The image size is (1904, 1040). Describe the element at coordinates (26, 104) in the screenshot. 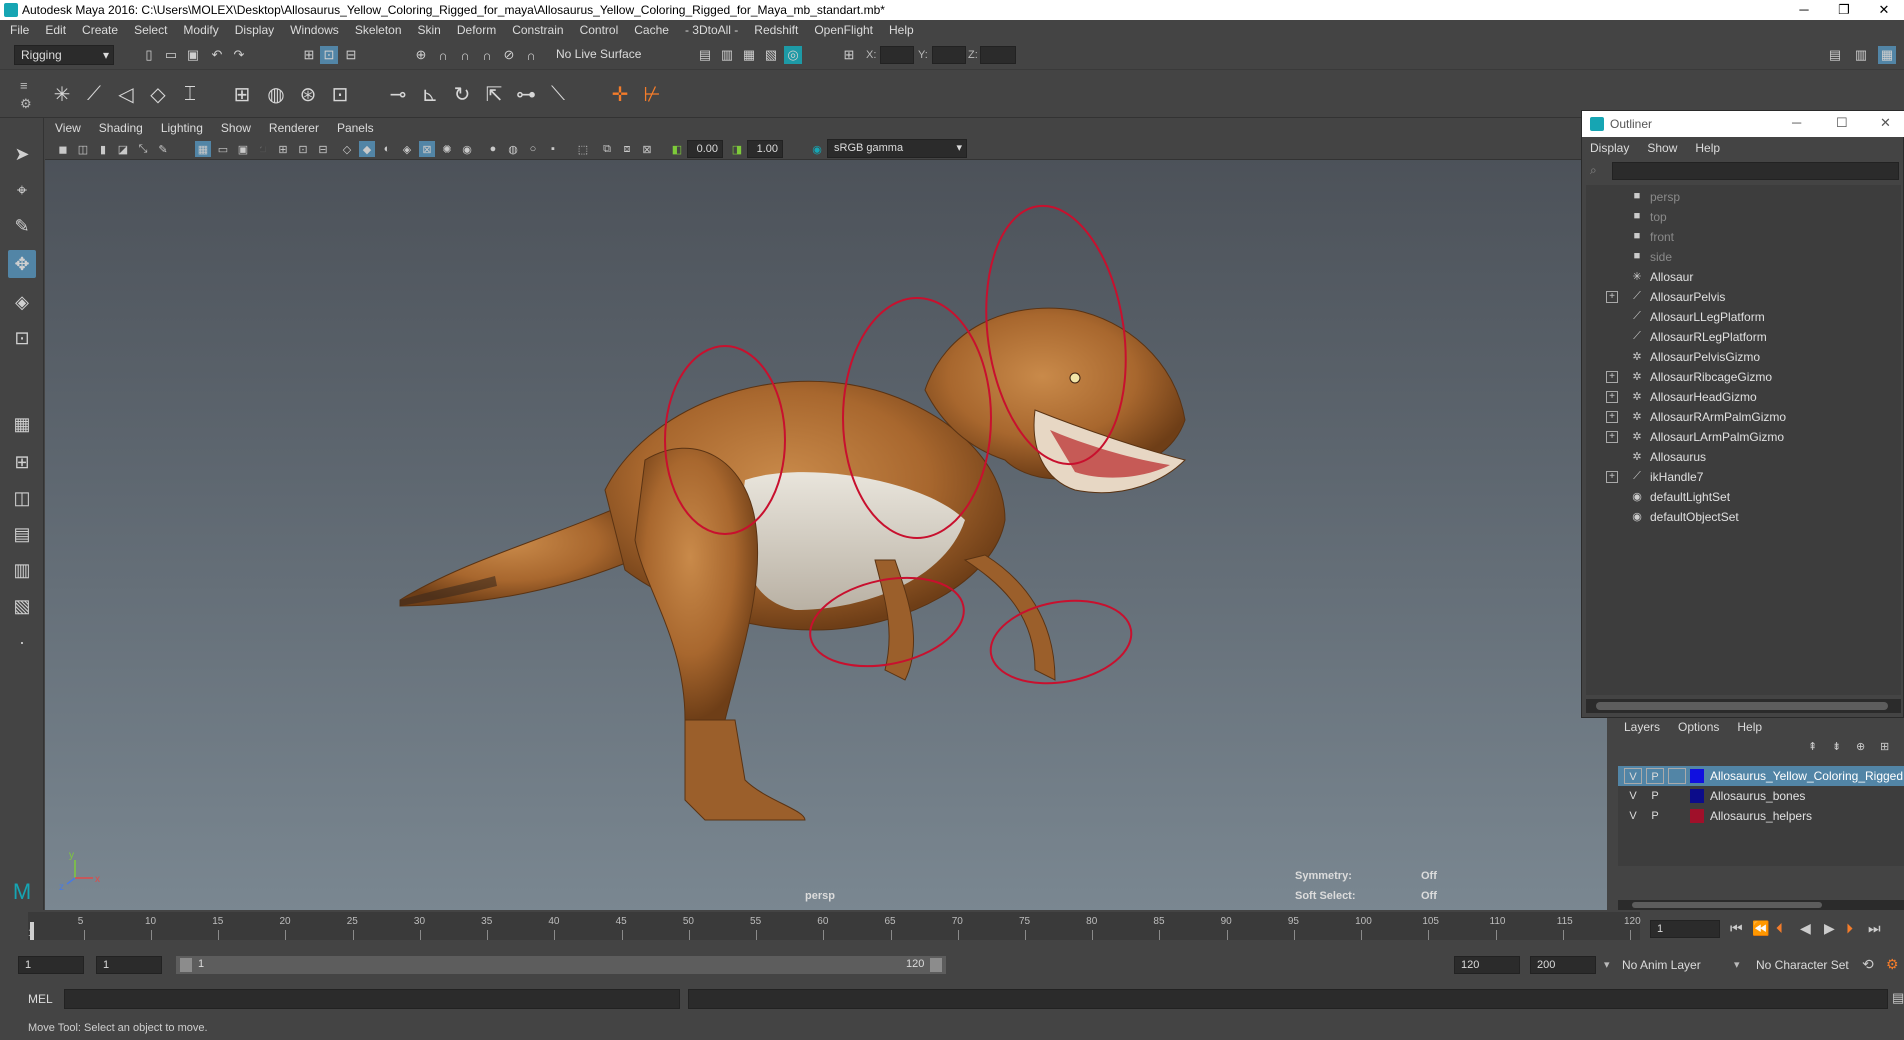

I see `shelf-settings-icon: ⚙` at that location.